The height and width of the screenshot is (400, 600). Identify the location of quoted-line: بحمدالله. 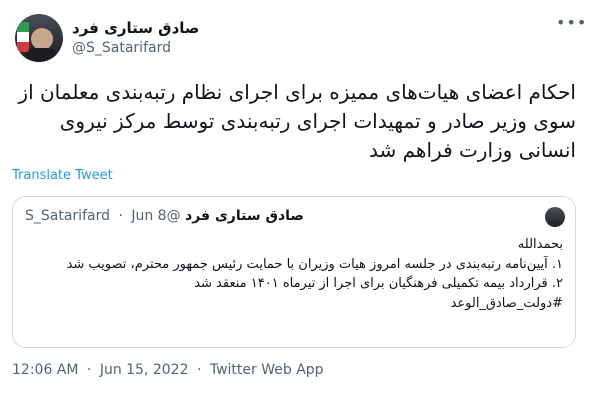
(540, 244).